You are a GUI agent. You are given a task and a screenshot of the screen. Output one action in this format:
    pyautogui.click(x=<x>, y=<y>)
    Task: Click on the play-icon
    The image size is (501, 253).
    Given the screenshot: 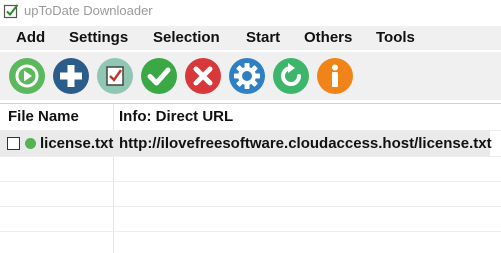 What is the action you would take?
    pyautogui.click(x=27, y=76)
    